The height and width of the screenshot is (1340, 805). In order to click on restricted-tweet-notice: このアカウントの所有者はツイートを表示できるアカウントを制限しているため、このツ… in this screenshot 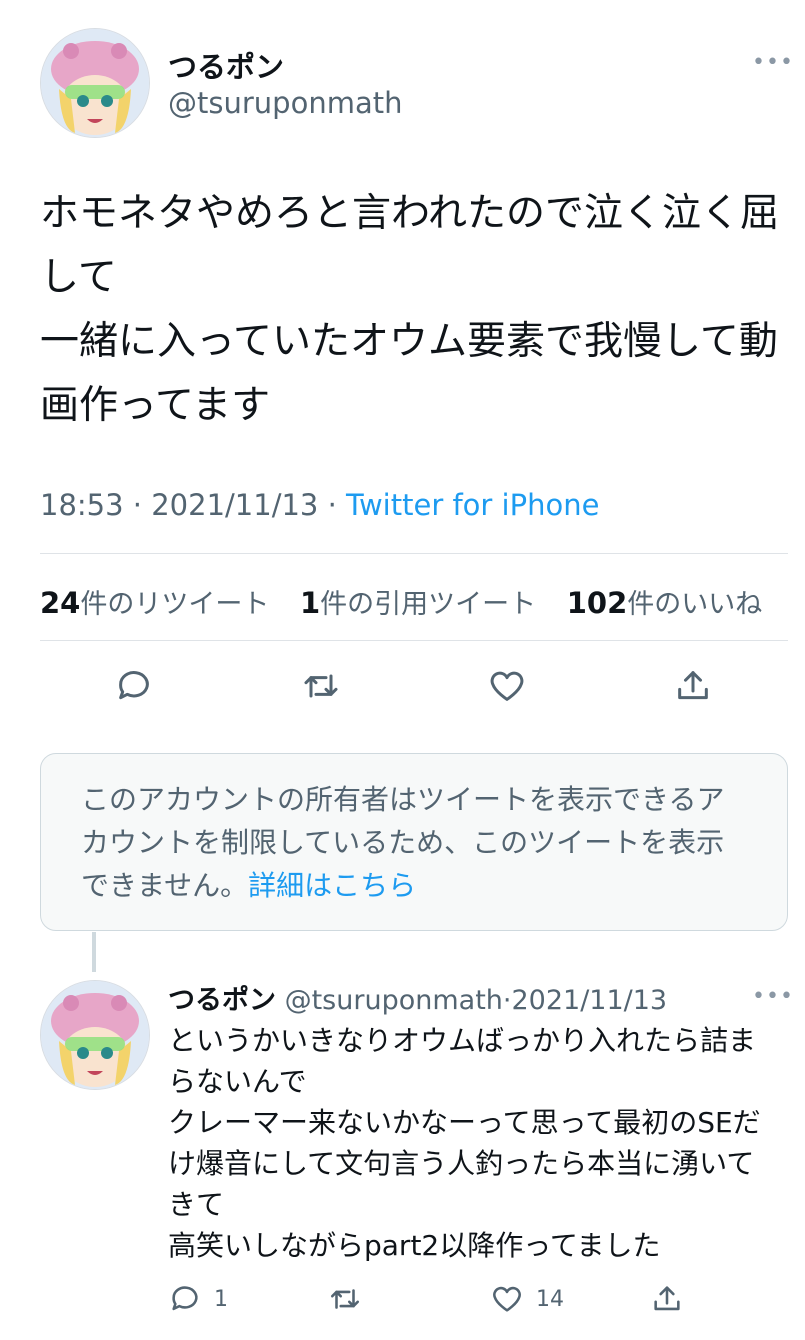, I will do `click(414, 842)`.